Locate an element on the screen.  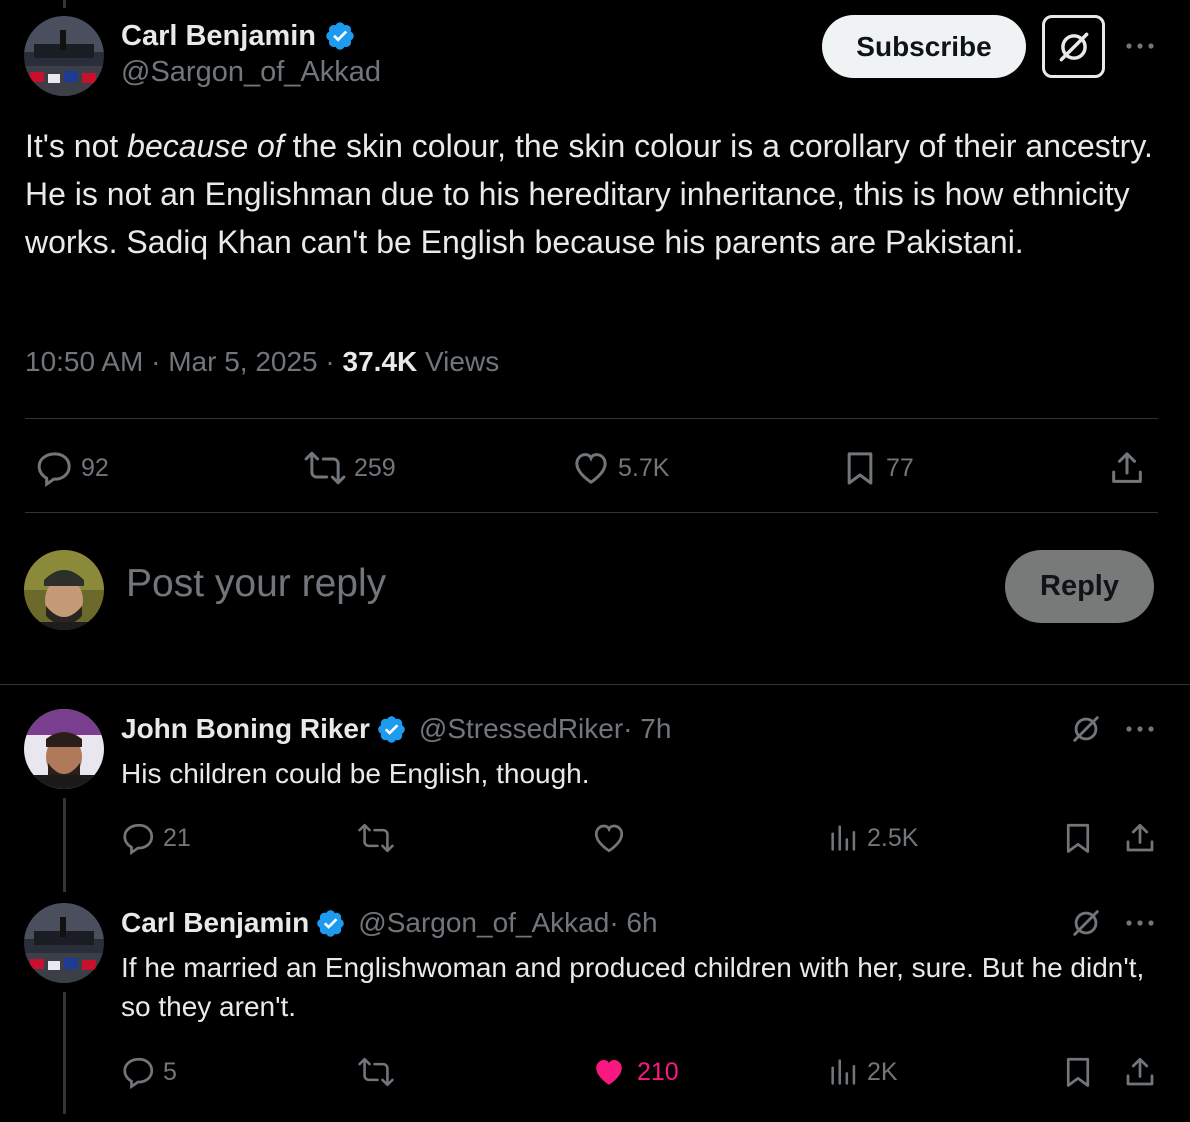
reply-2-more-button is located at coordinates (1140, 923).